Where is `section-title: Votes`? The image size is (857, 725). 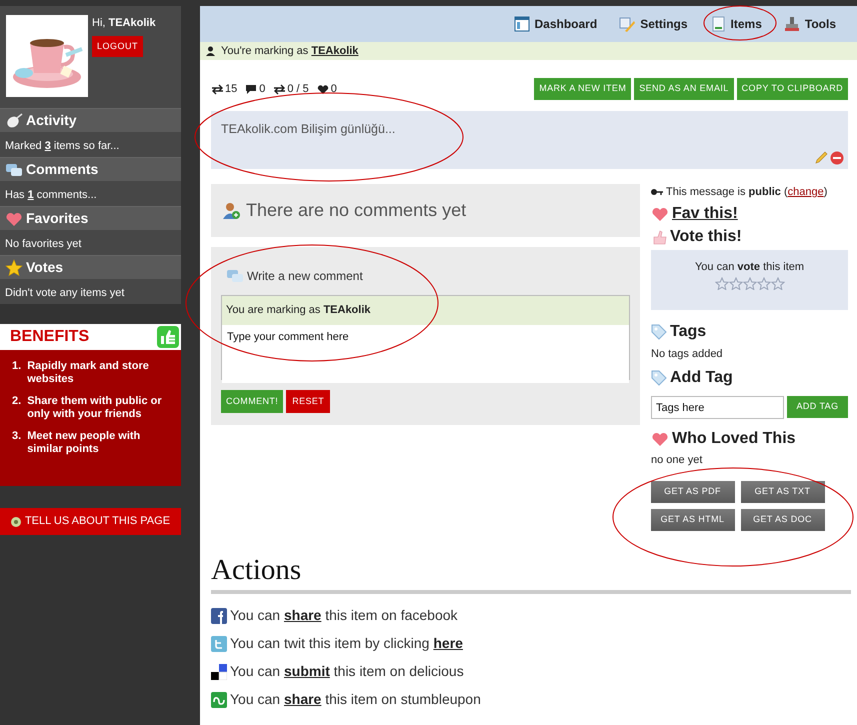 section-title: Votes is located at coordinates (45, 267).